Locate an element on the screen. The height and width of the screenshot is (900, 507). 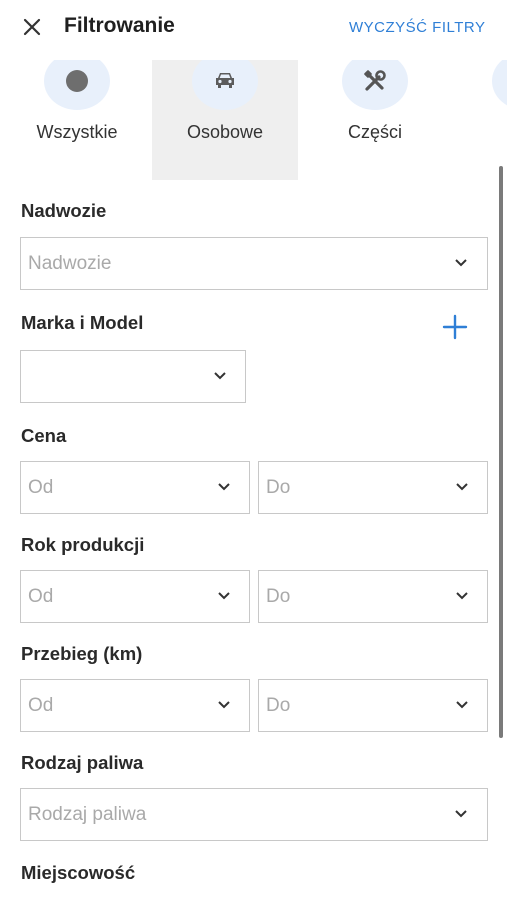
mileage-from-placeholder: Od is located at coordinates (41, 705).